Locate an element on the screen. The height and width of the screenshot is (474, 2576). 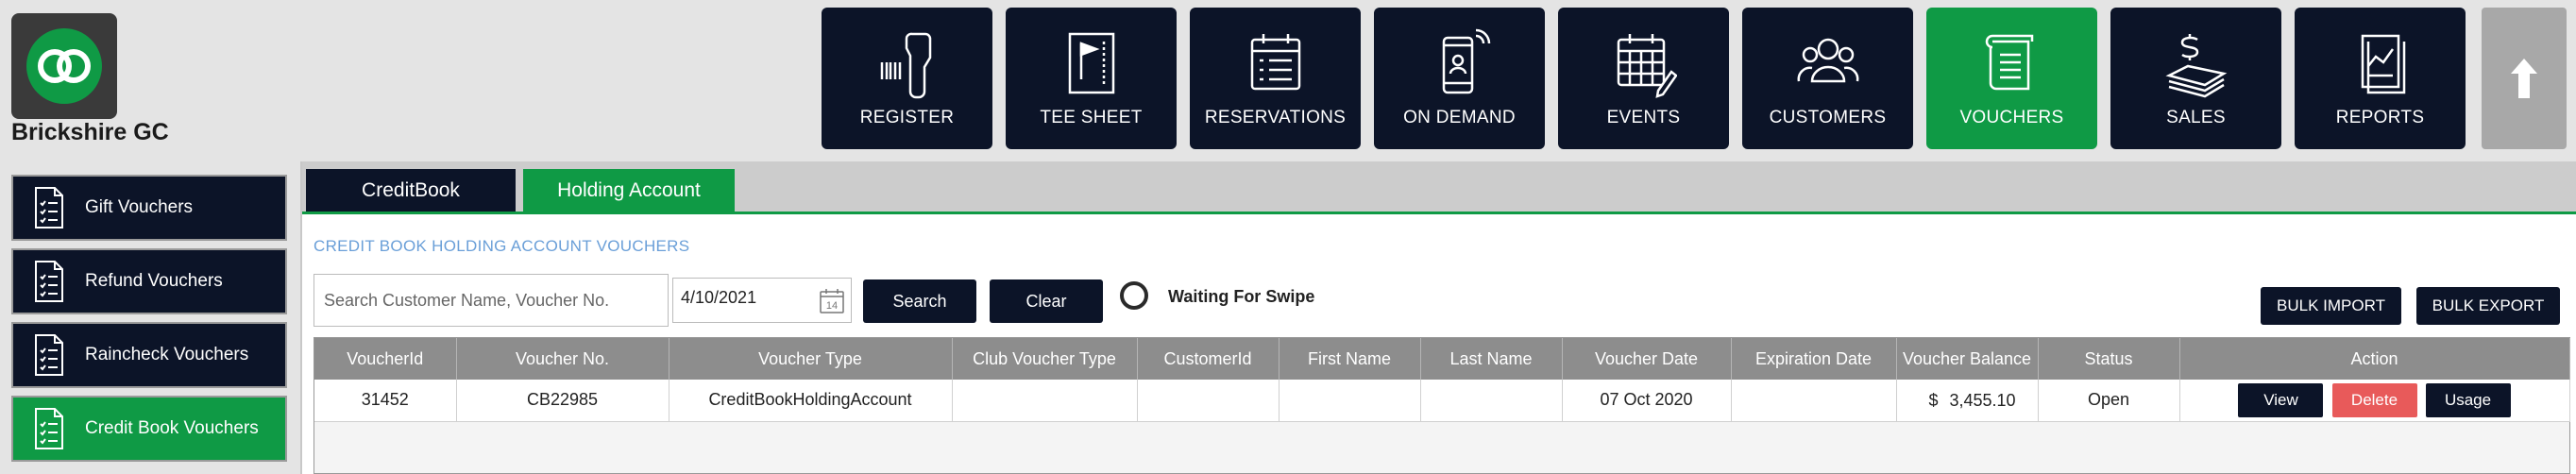
cell-last-name is located at coordinates (1491, 401).